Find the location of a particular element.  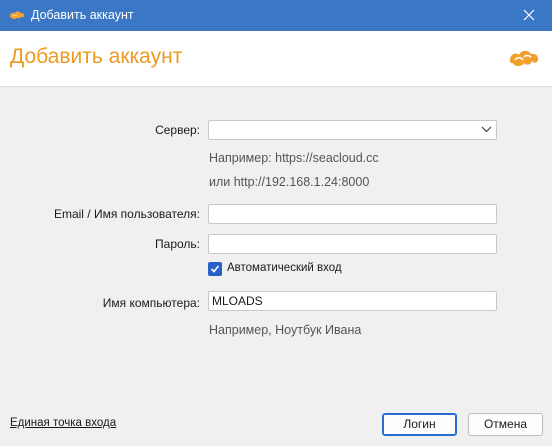

auto-login-label: Автоматический вход is located at coordinates (284, 268).